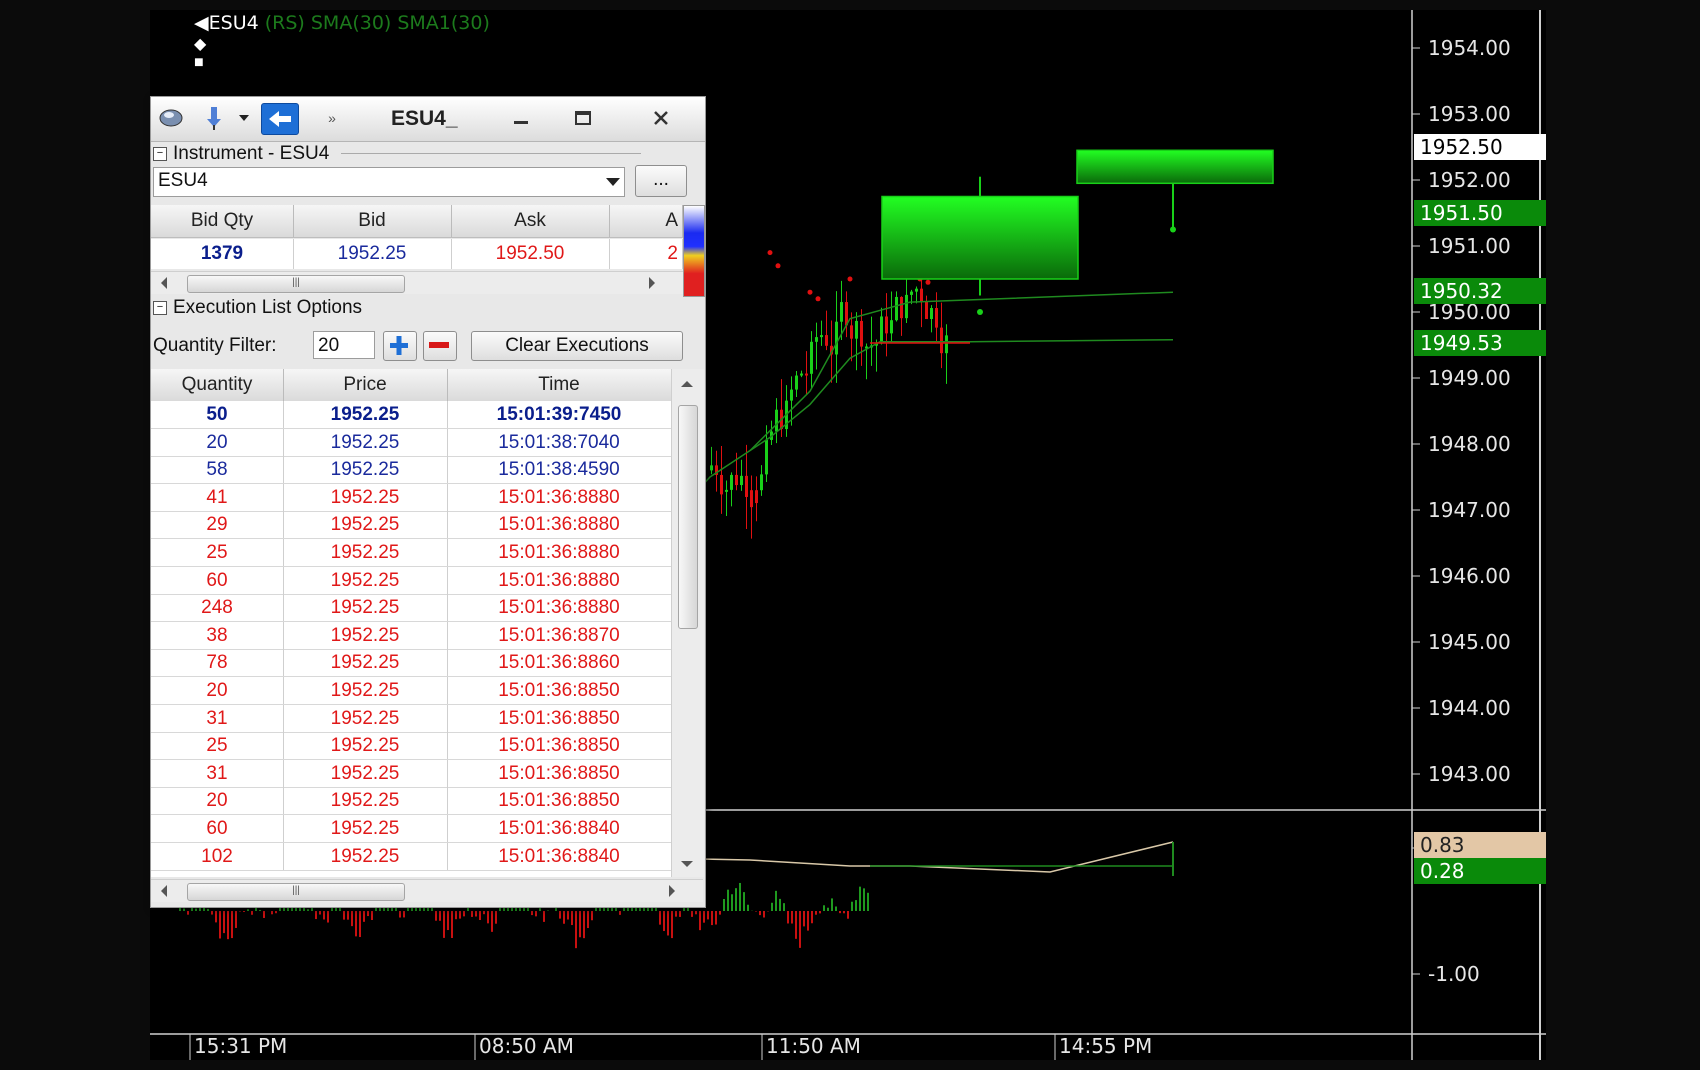  I want to click on bid-qty: 1379, so click(222, 254).